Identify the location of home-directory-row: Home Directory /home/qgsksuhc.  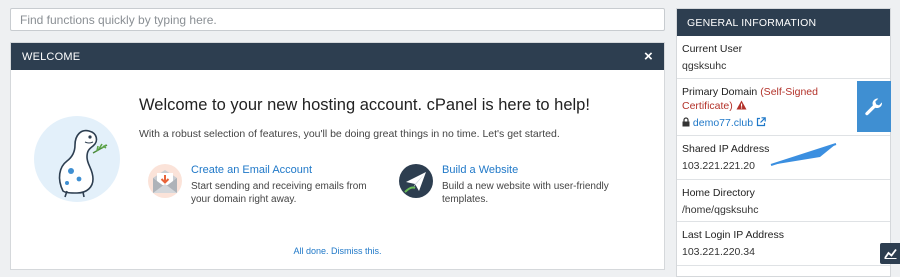
(783, 201).